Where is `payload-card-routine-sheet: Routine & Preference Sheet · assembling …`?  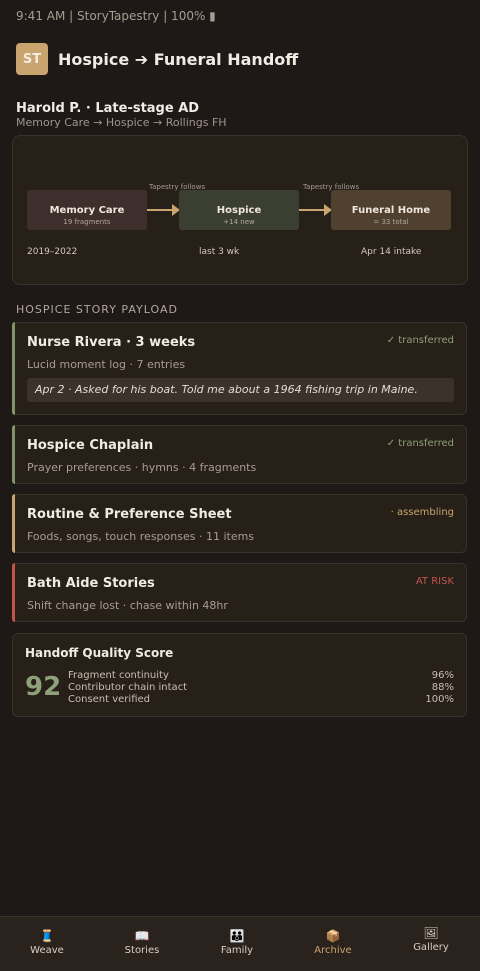
payload-card-routine-sheet: Routine & Preference Sheet · assembling … is located at coordinates (239, 523).